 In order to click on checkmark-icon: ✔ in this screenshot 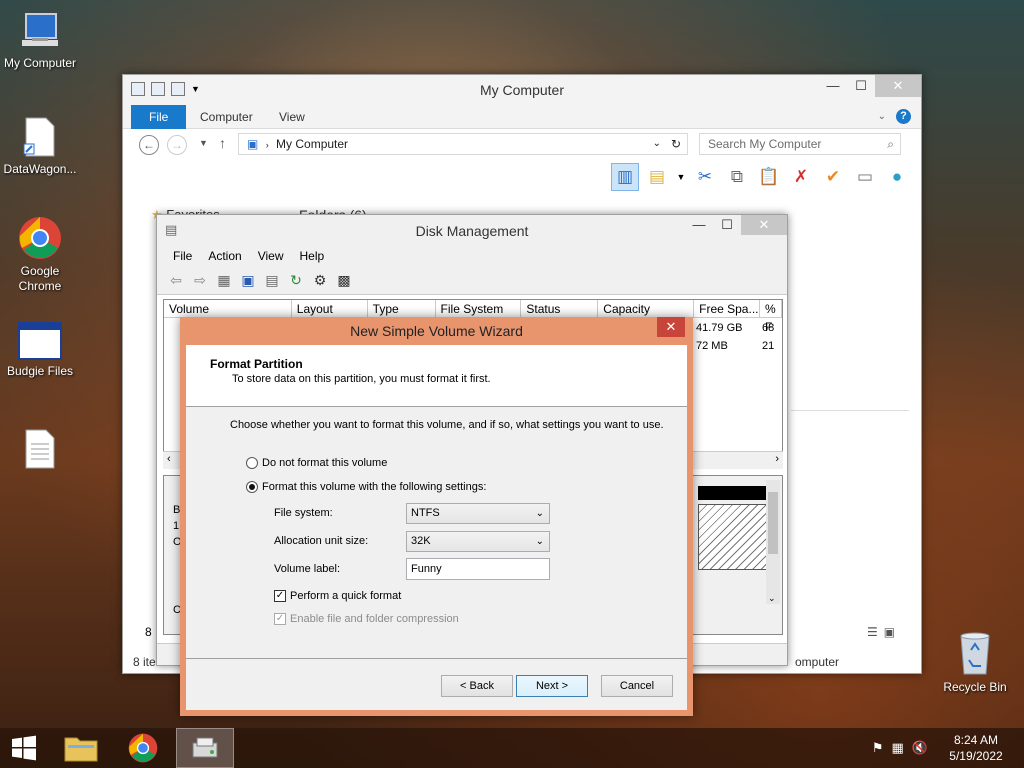, I will do `click(833, 177)`.